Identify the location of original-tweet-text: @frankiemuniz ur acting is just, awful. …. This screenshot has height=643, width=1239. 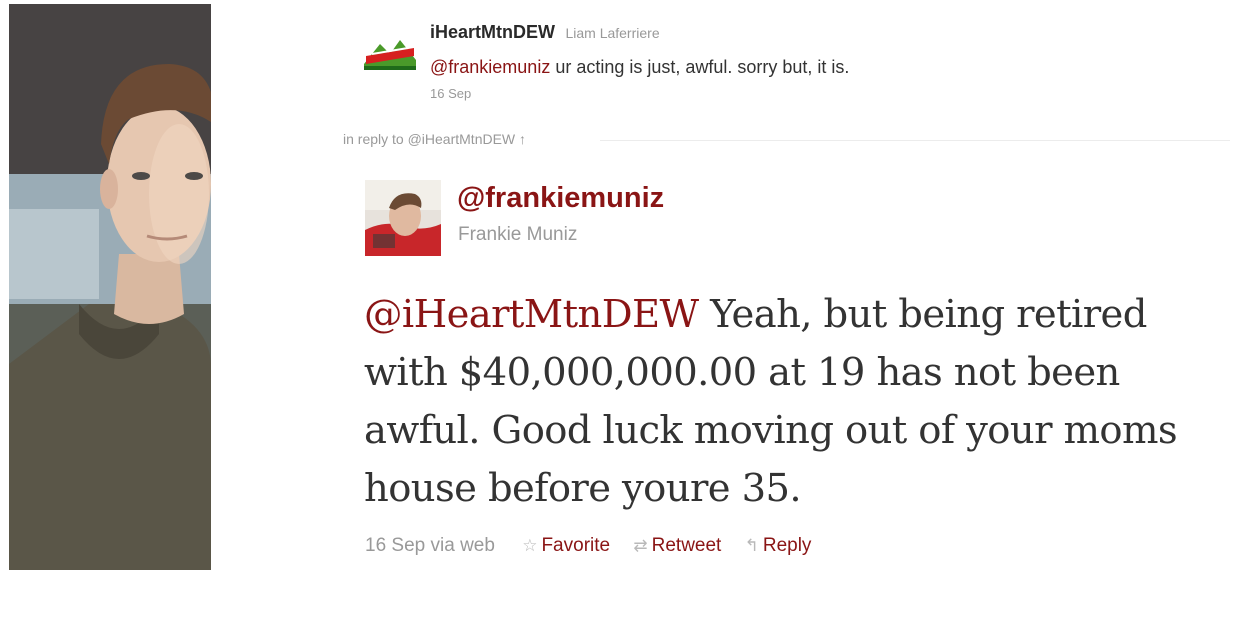
(639, 67).